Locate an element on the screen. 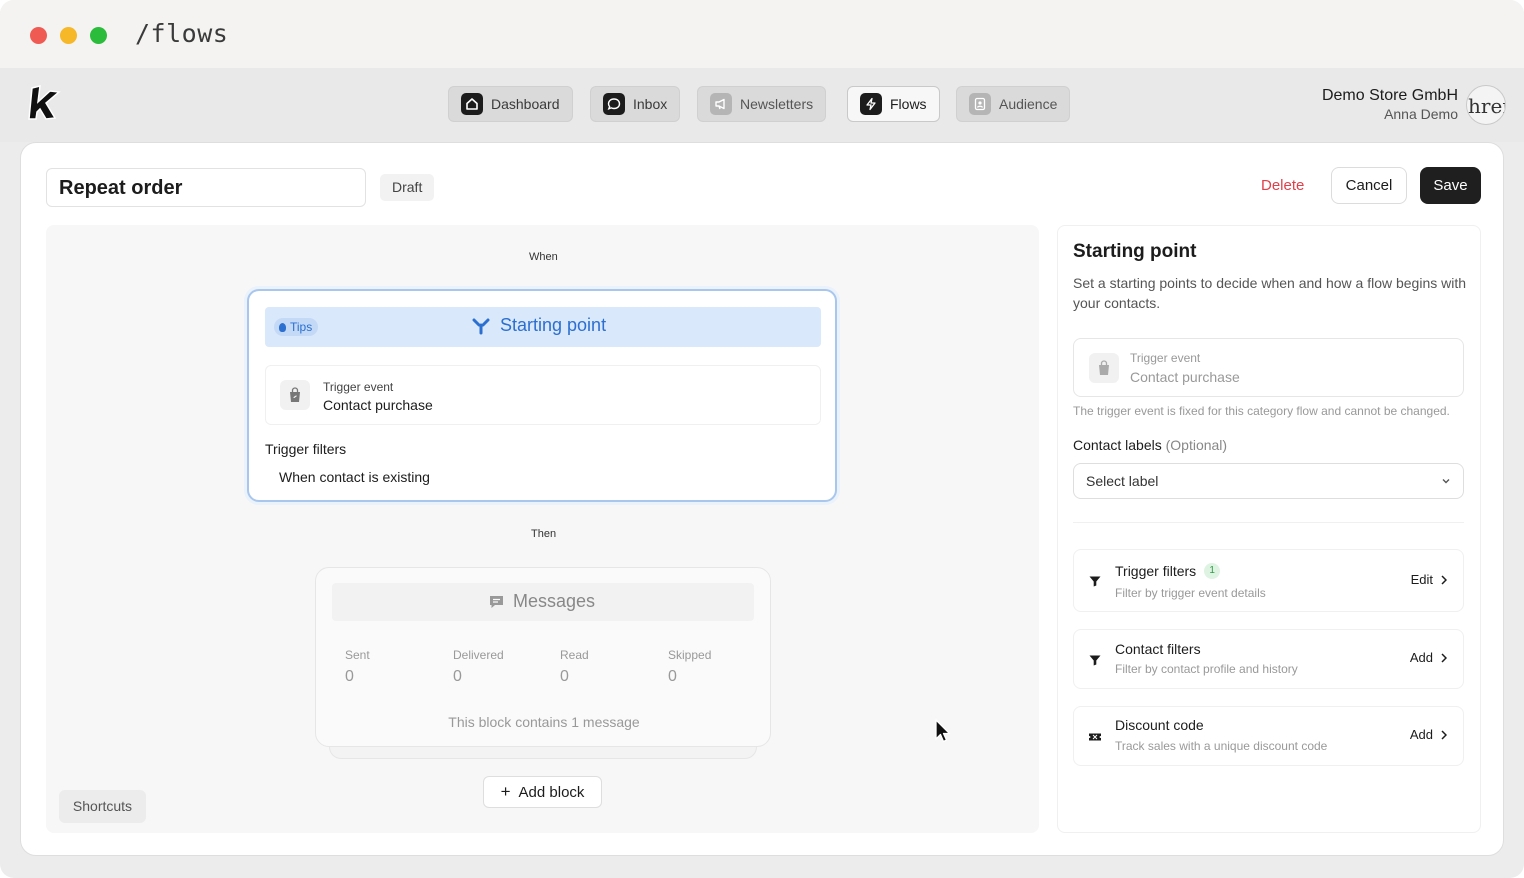  stat-sent: Sent 0 is located at coordinates (395, 667).